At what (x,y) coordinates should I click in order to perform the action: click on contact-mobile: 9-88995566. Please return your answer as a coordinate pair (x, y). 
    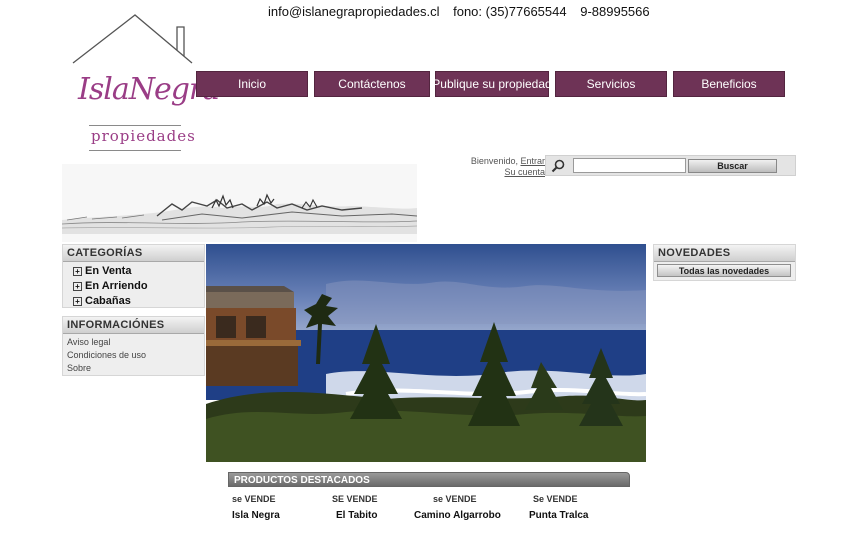
    Looking at the image, I should click on (615, 11).